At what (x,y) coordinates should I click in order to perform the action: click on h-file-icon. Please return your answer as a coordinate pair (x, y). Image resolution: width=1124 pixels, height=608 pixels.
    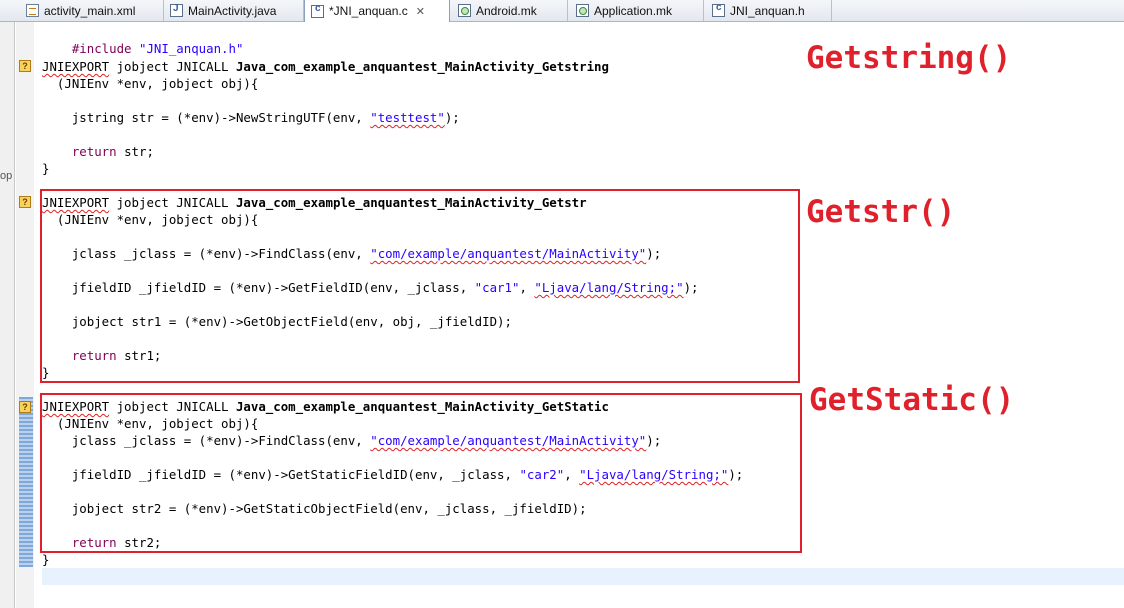
    Looking at the image, I should click on (718, 9).